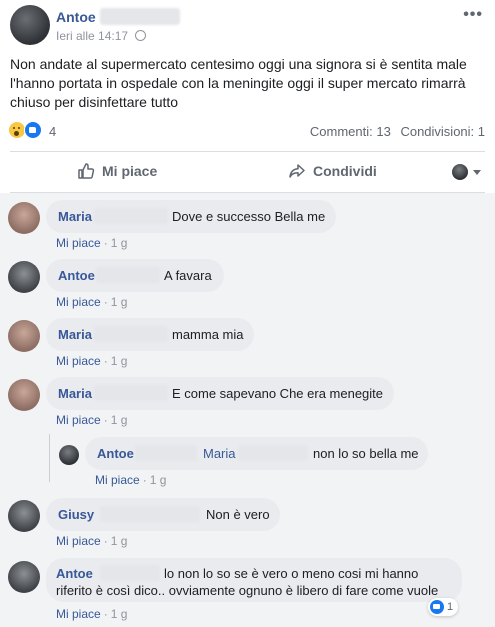 This screenshot has height=627, width=495. I want to click on comment-text: A favara, so click(188, 275).